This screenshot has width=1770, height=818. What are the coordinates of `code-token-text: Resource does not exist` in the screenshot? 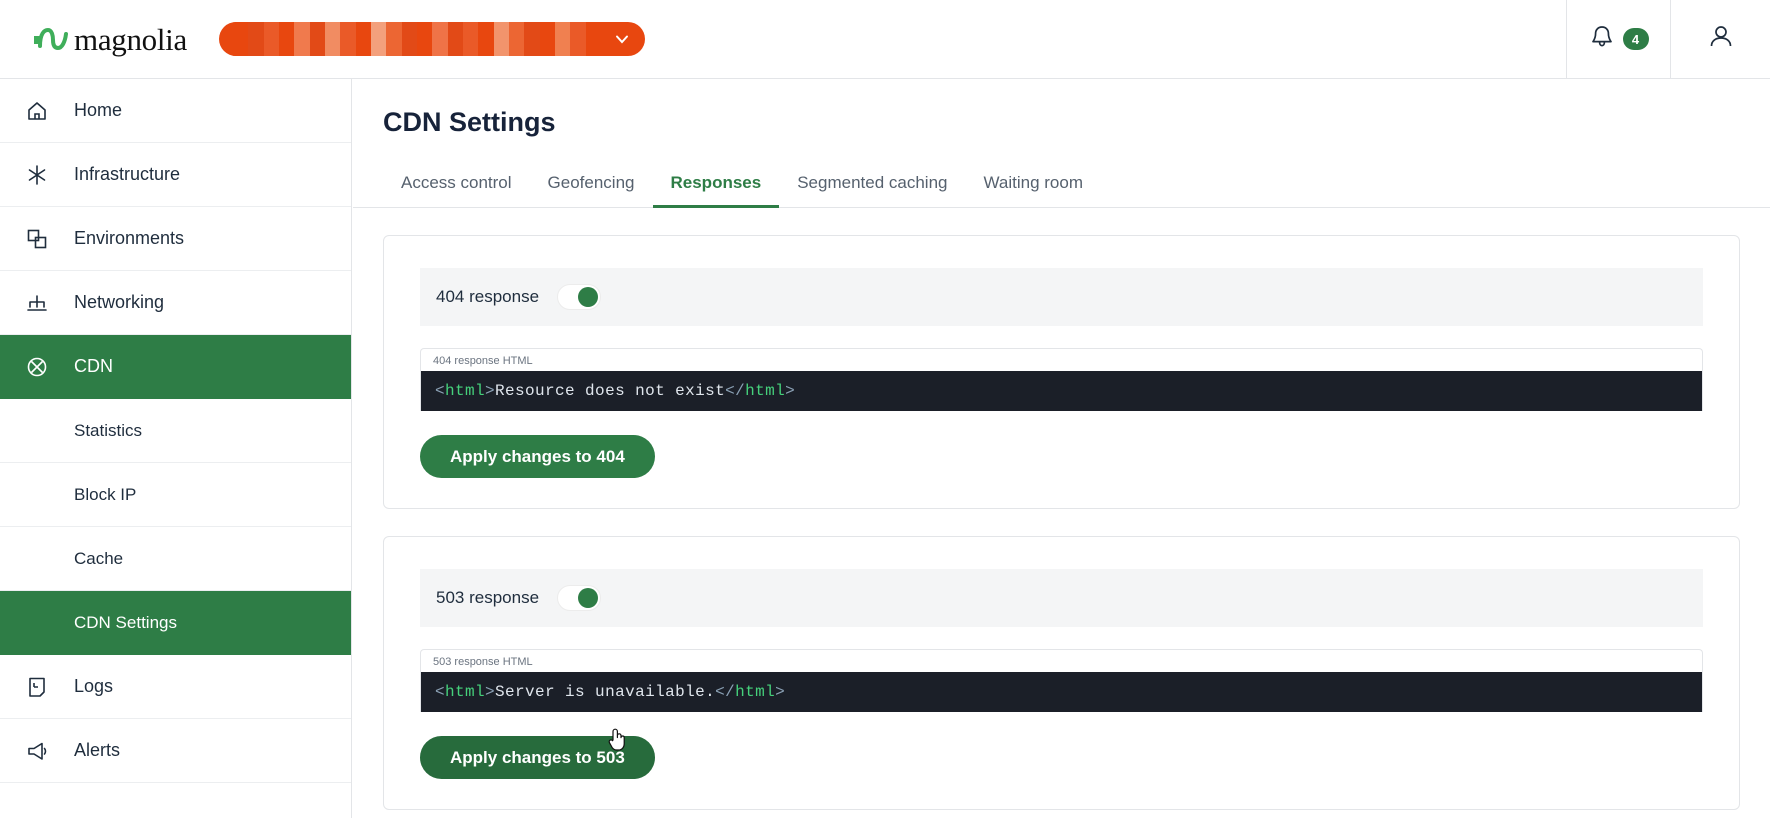 It's located at (610, 391).